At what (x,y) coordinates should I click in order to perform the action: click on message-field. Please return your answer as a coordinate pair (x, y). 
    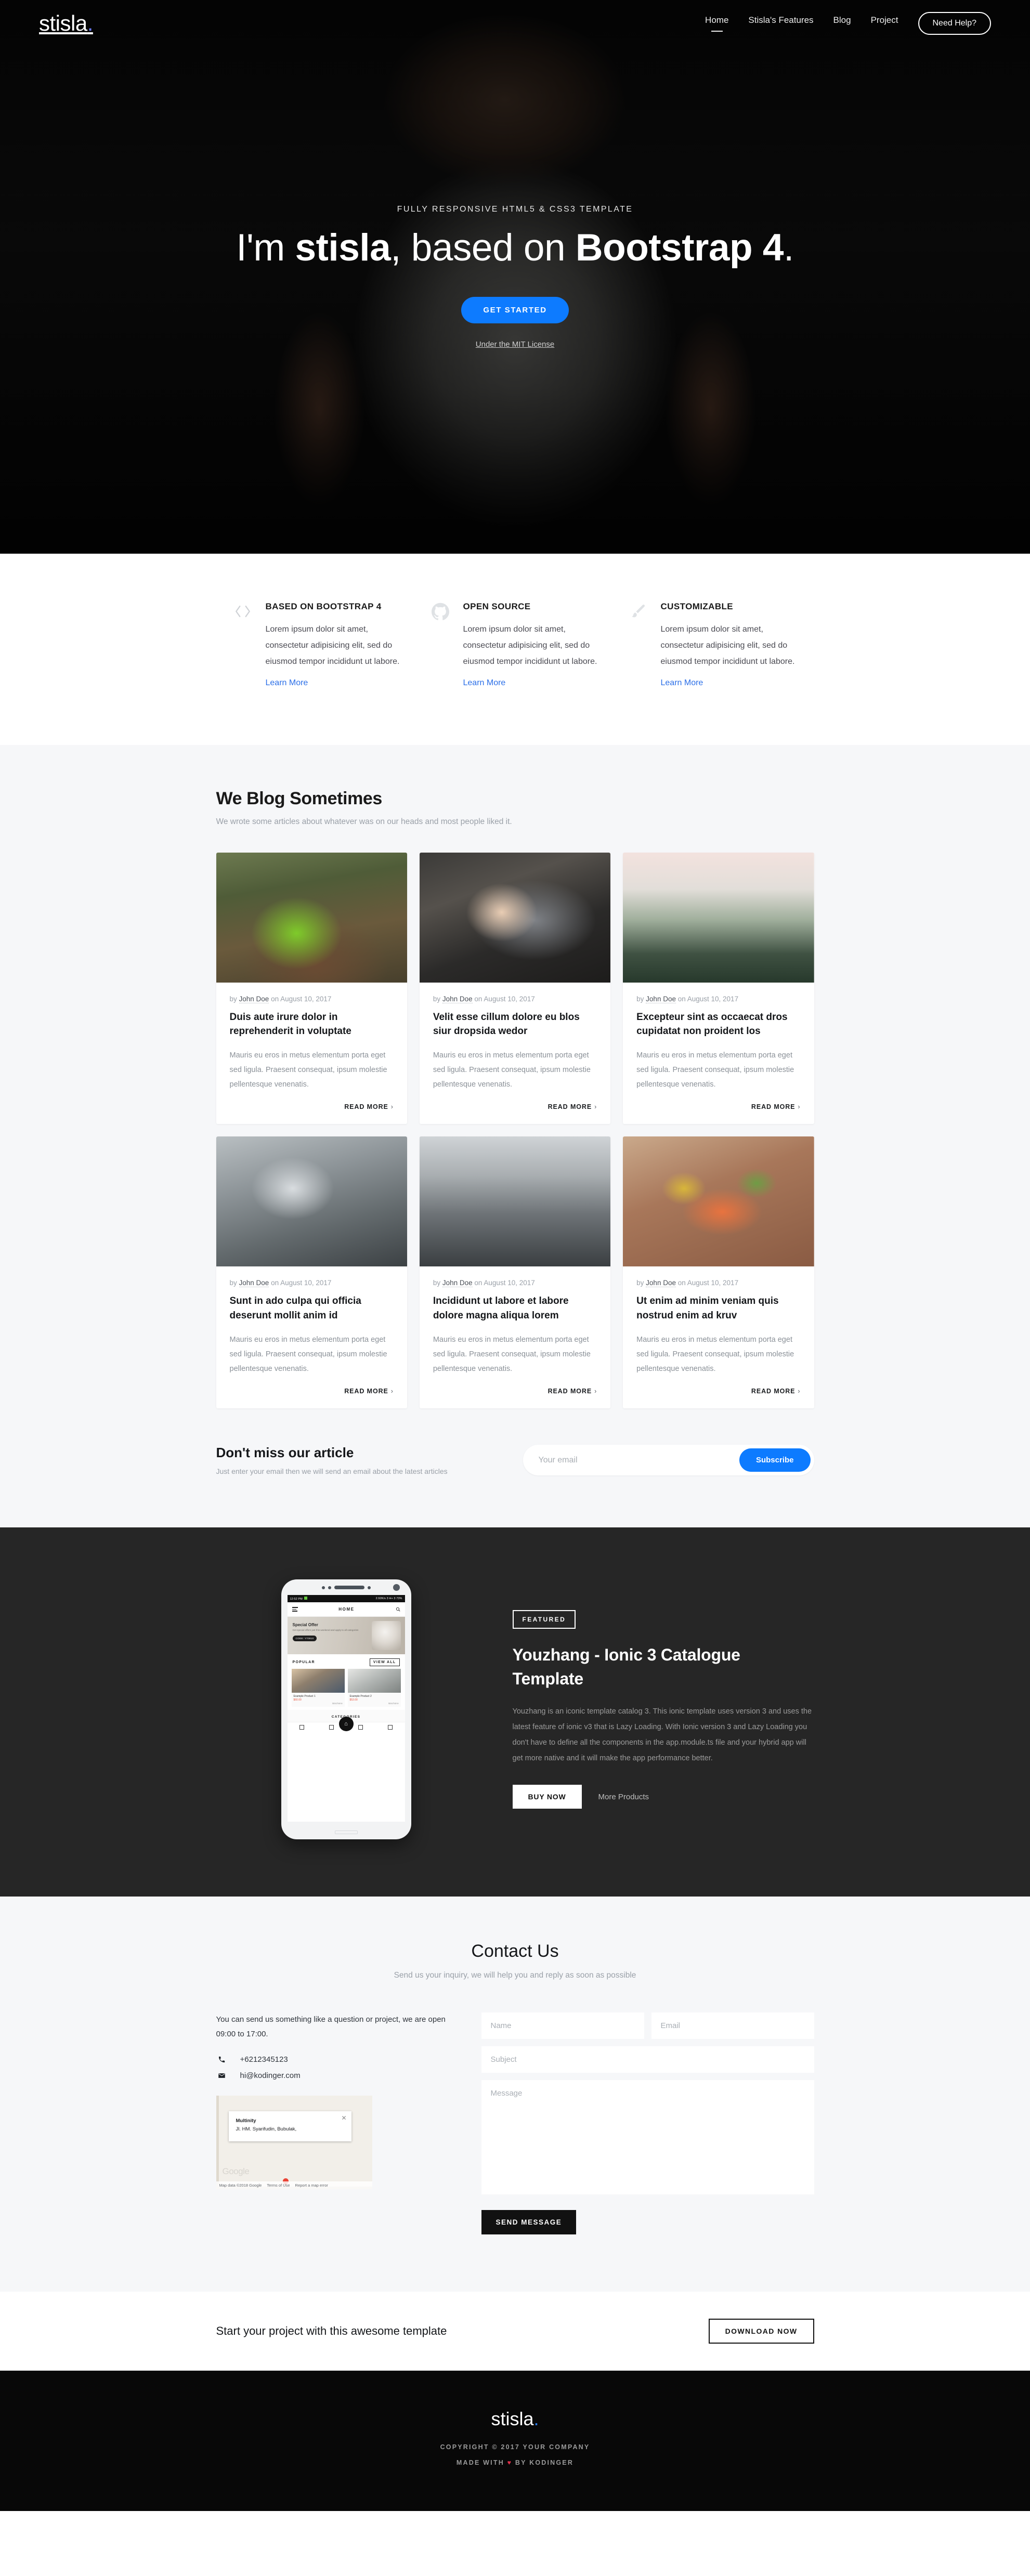
    Looking at the image, I should click on (647, 2137).